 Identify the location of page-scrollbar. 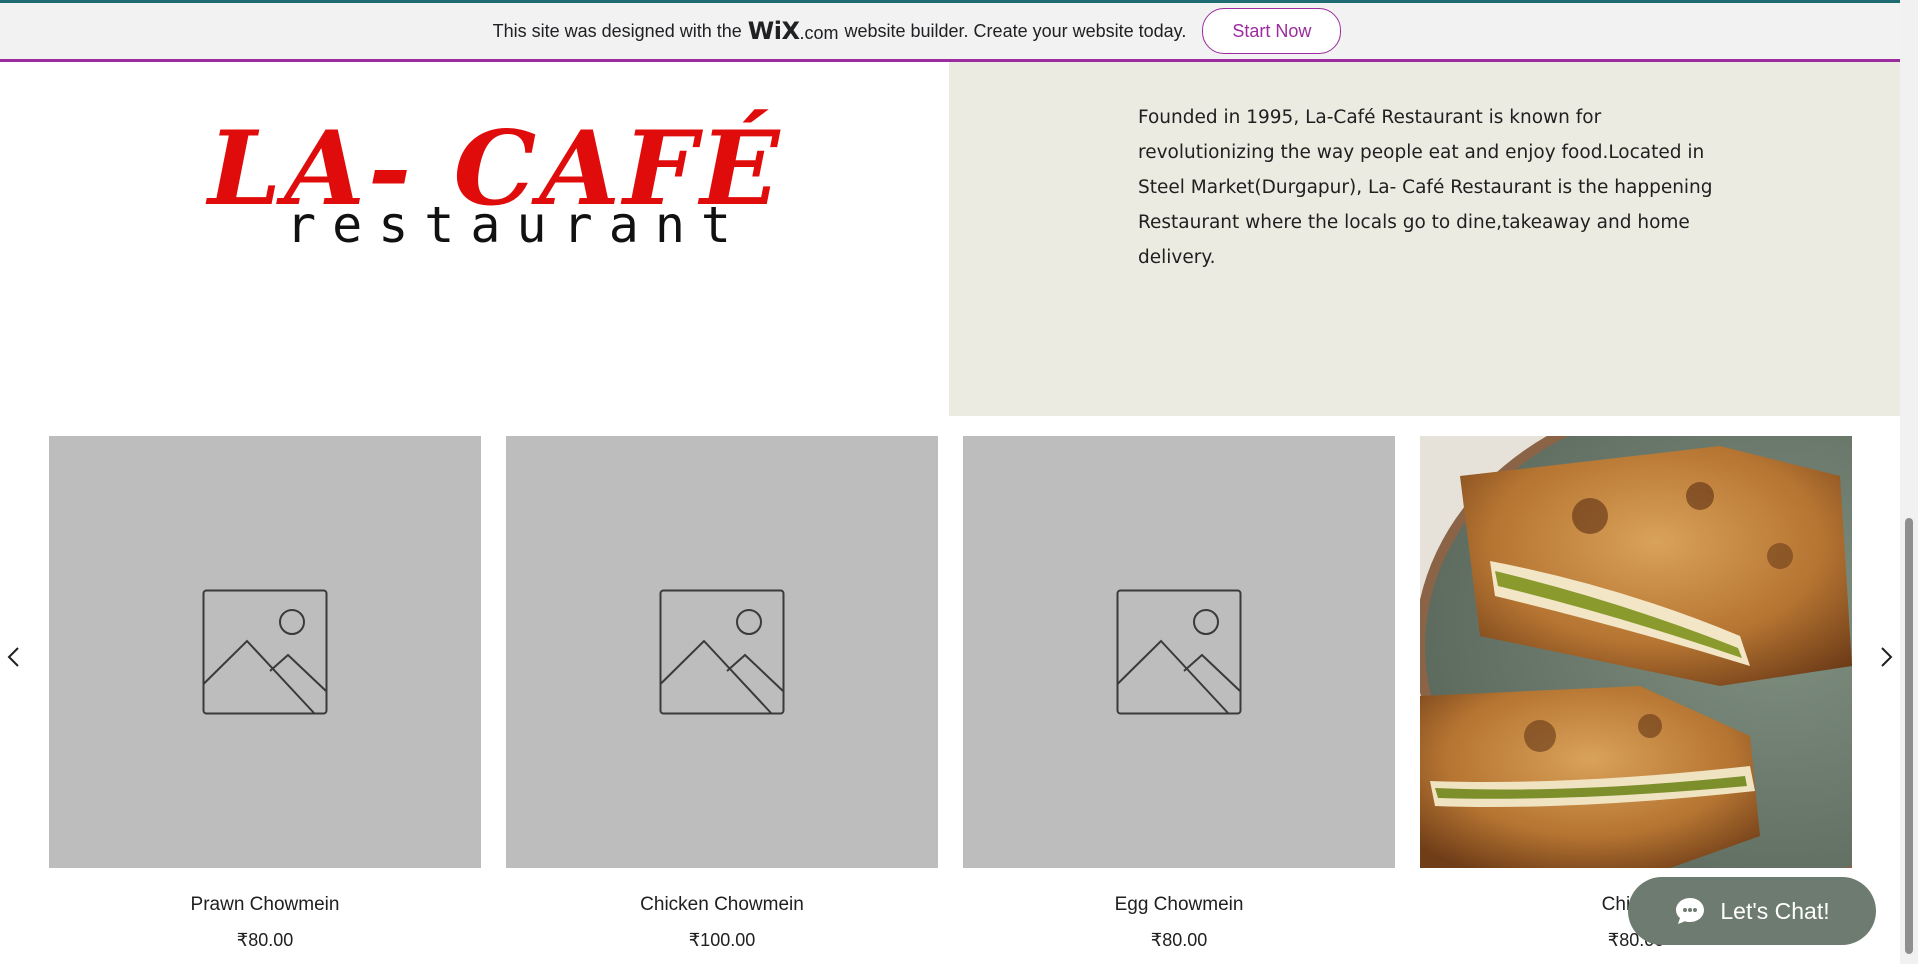
(1909, 482).